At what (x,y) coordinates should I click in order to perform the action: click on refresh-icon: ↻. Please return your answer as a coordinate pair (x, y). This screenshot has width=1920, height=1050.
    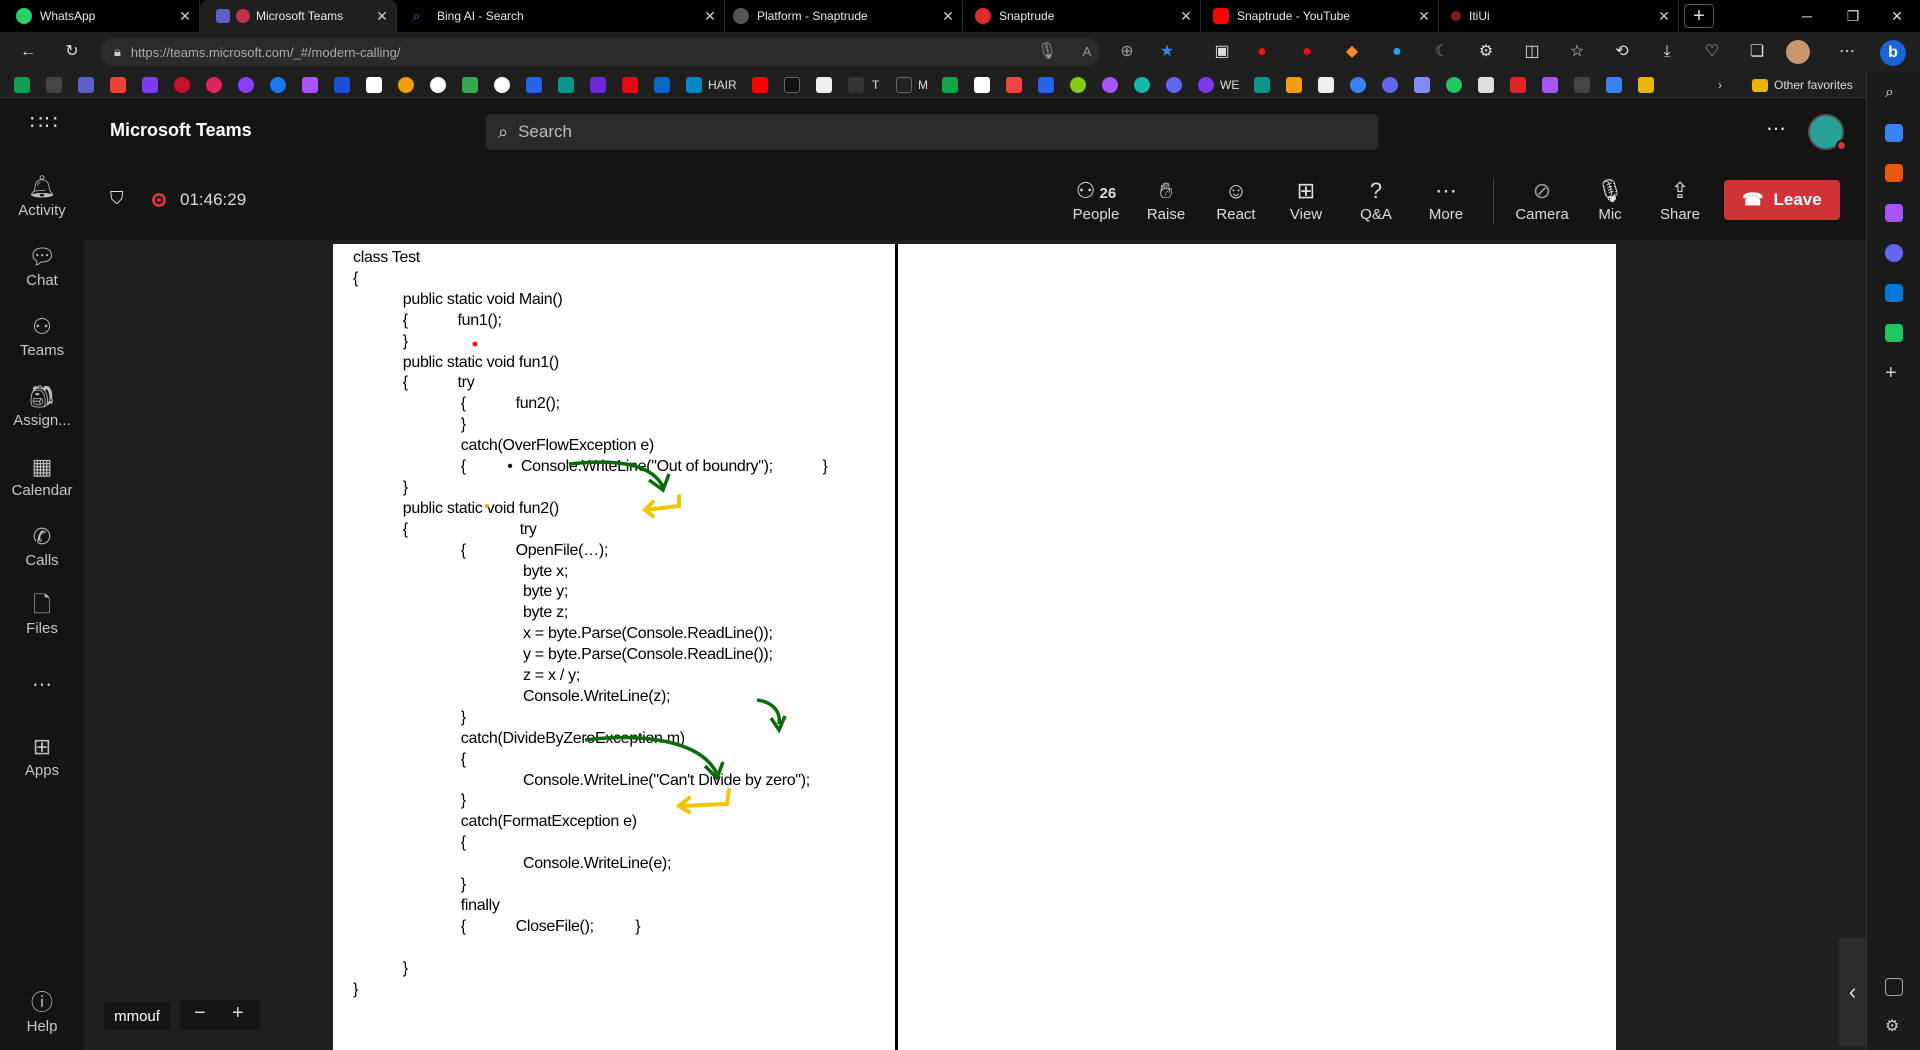
    Looking at the image, I should click on (72, 52).